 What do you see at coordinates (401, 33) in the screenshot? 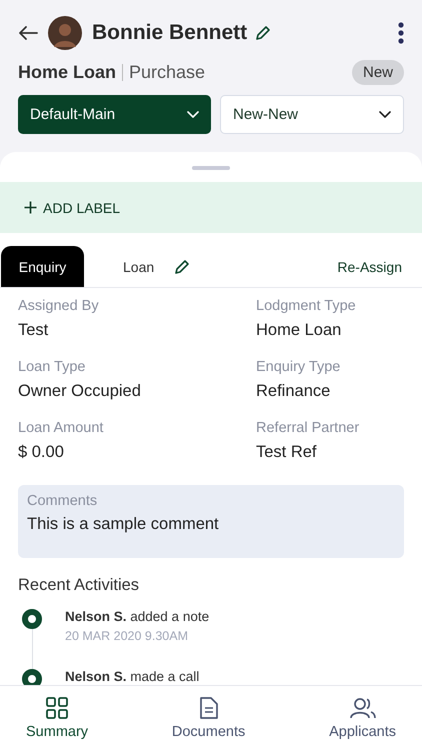
I see `more-options-icon` at bounding box center [401, 33].